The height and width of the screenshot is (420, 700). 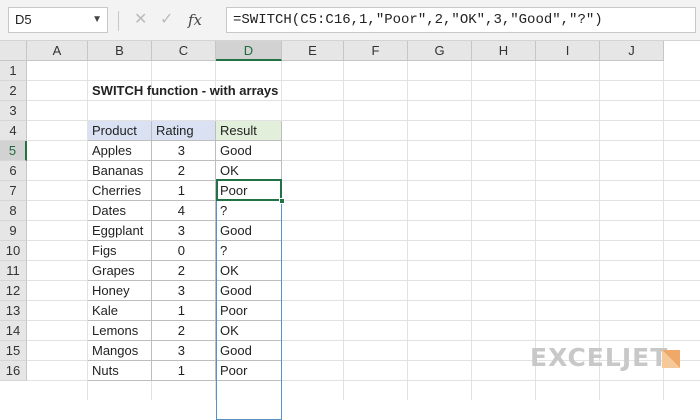 What do you see at coordinates (13, 191) in the screenshot?
I see `row-header-7: 7` at bounding box center [13, 191].